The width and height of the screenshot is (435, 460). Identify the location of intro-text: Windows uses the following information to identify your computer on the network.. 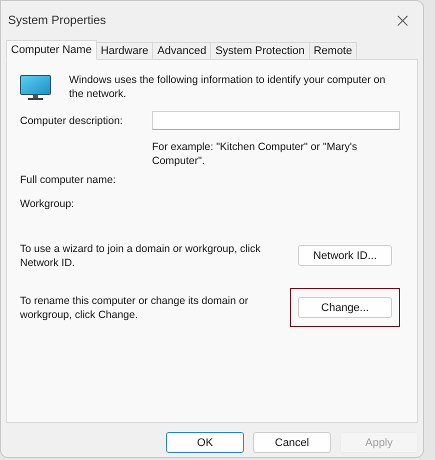
(227, 87).